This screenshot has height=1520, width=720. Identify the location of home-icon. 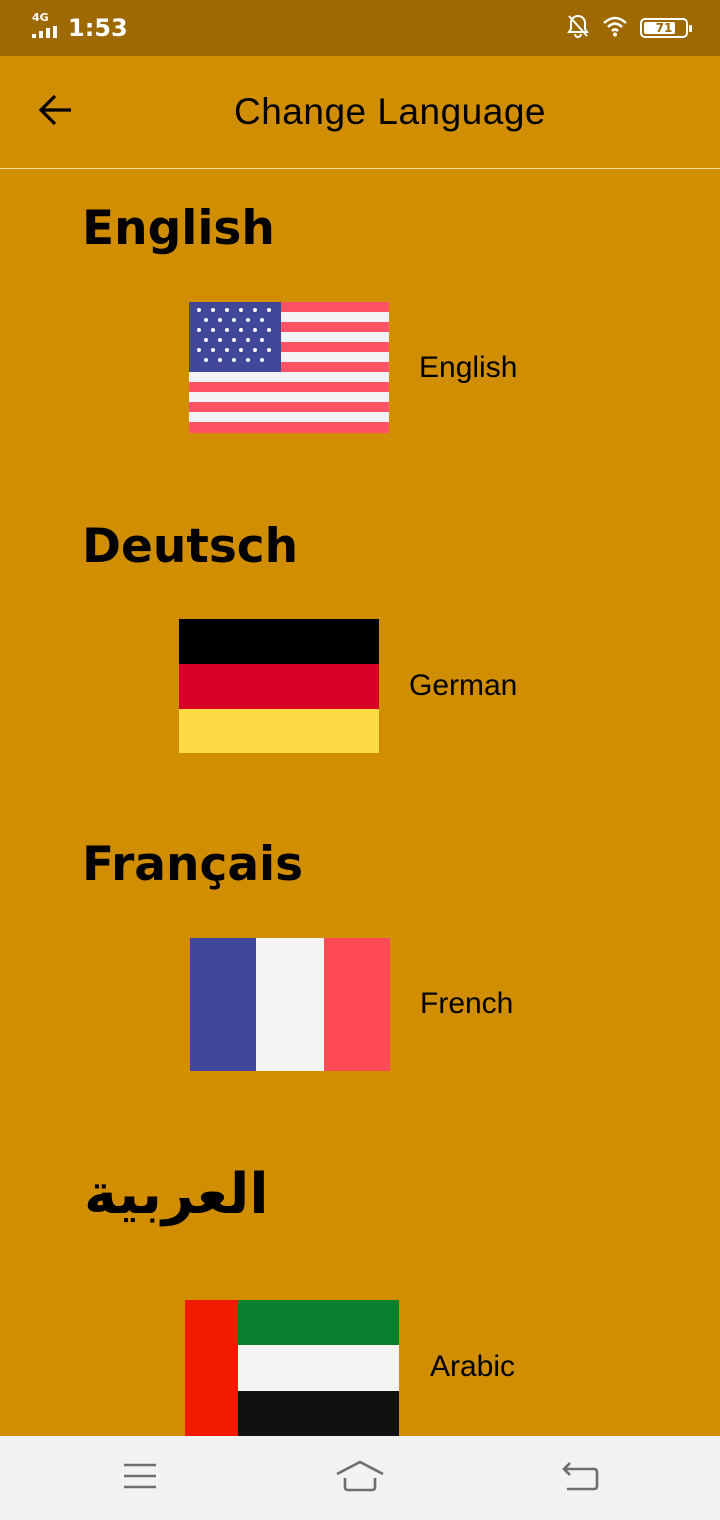
(360, 1478).